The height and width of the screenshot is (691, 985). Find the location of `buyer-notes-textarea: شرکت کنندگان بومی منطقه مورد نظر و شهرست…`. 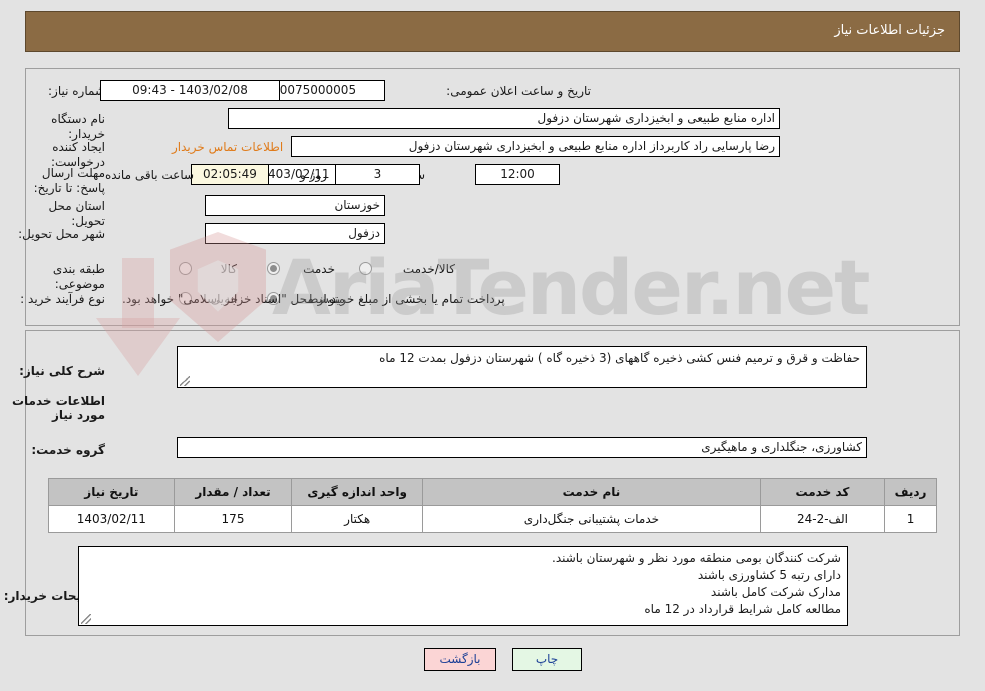

buyer-notes-textarea: شرکت کنندگان بومی منطقه مورد نظر و شهرست… is located at coordinates (463, 586).